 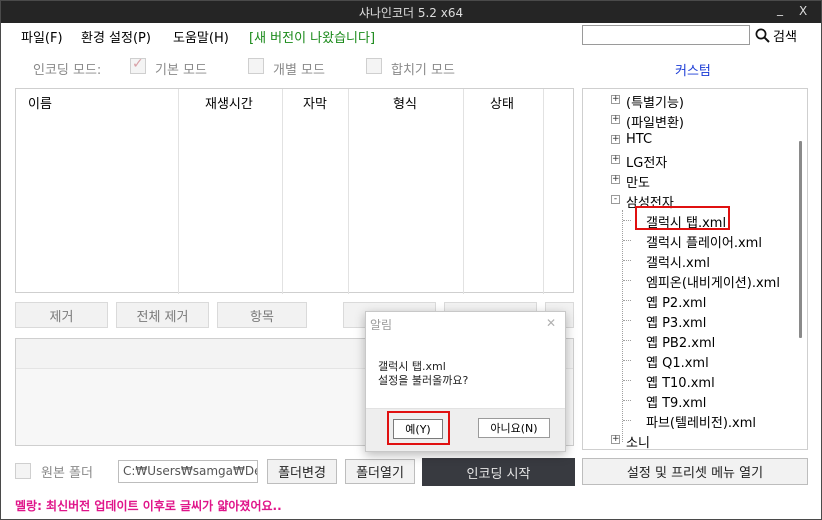 I want to click on title-bar: 샤나인코더 5.2 x64 _ X, so click(x=411, y=12).